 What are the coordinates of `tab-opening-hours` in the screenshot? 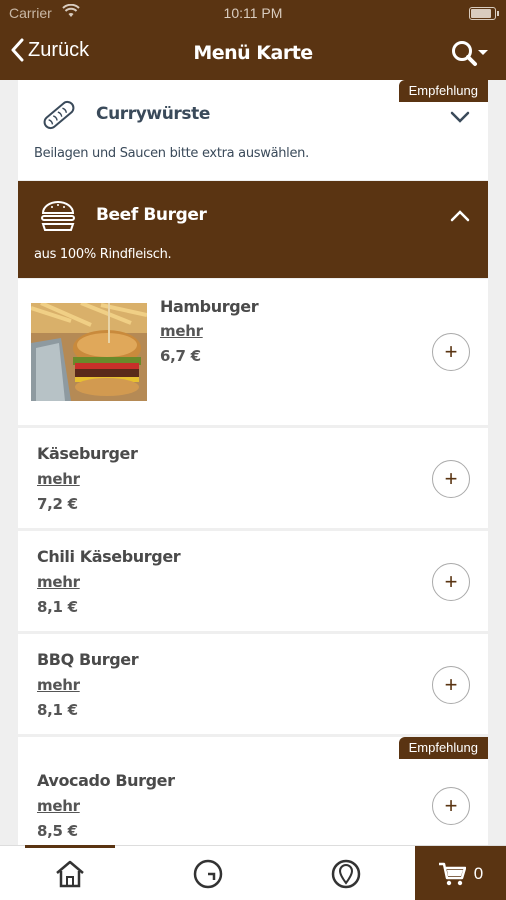 It's located at (208, 873).